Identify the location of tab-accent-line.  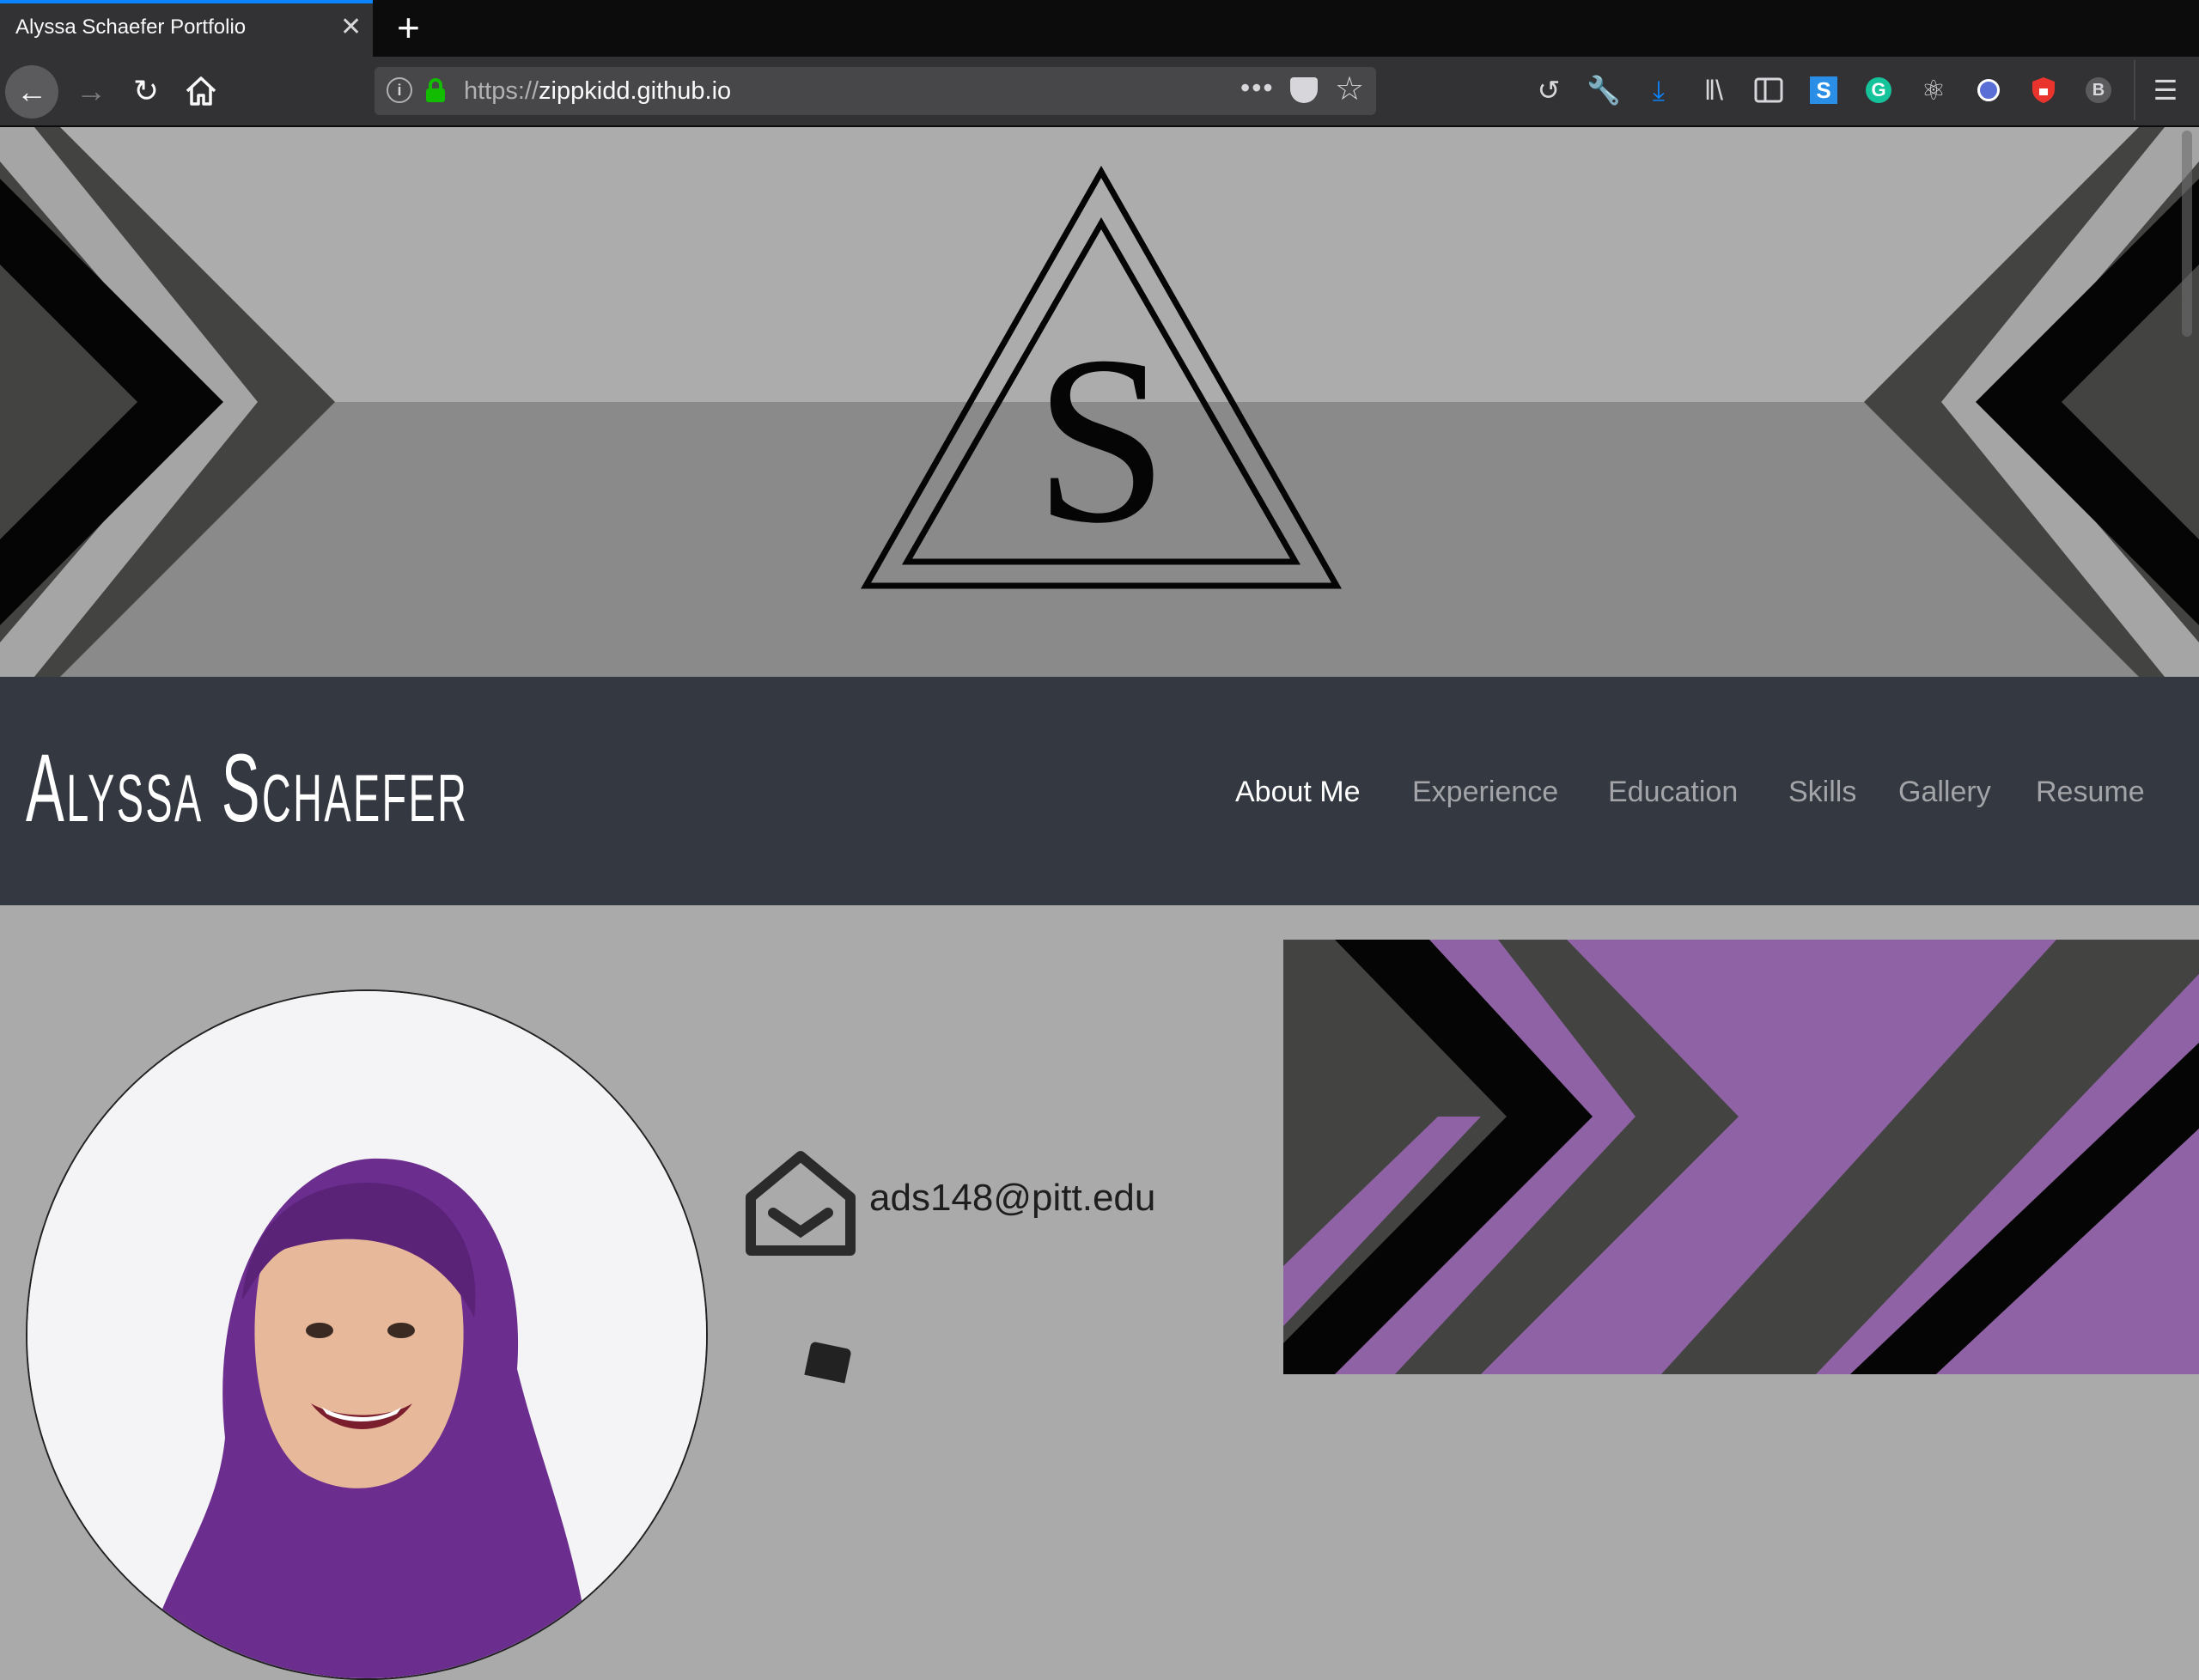
(187, 1).